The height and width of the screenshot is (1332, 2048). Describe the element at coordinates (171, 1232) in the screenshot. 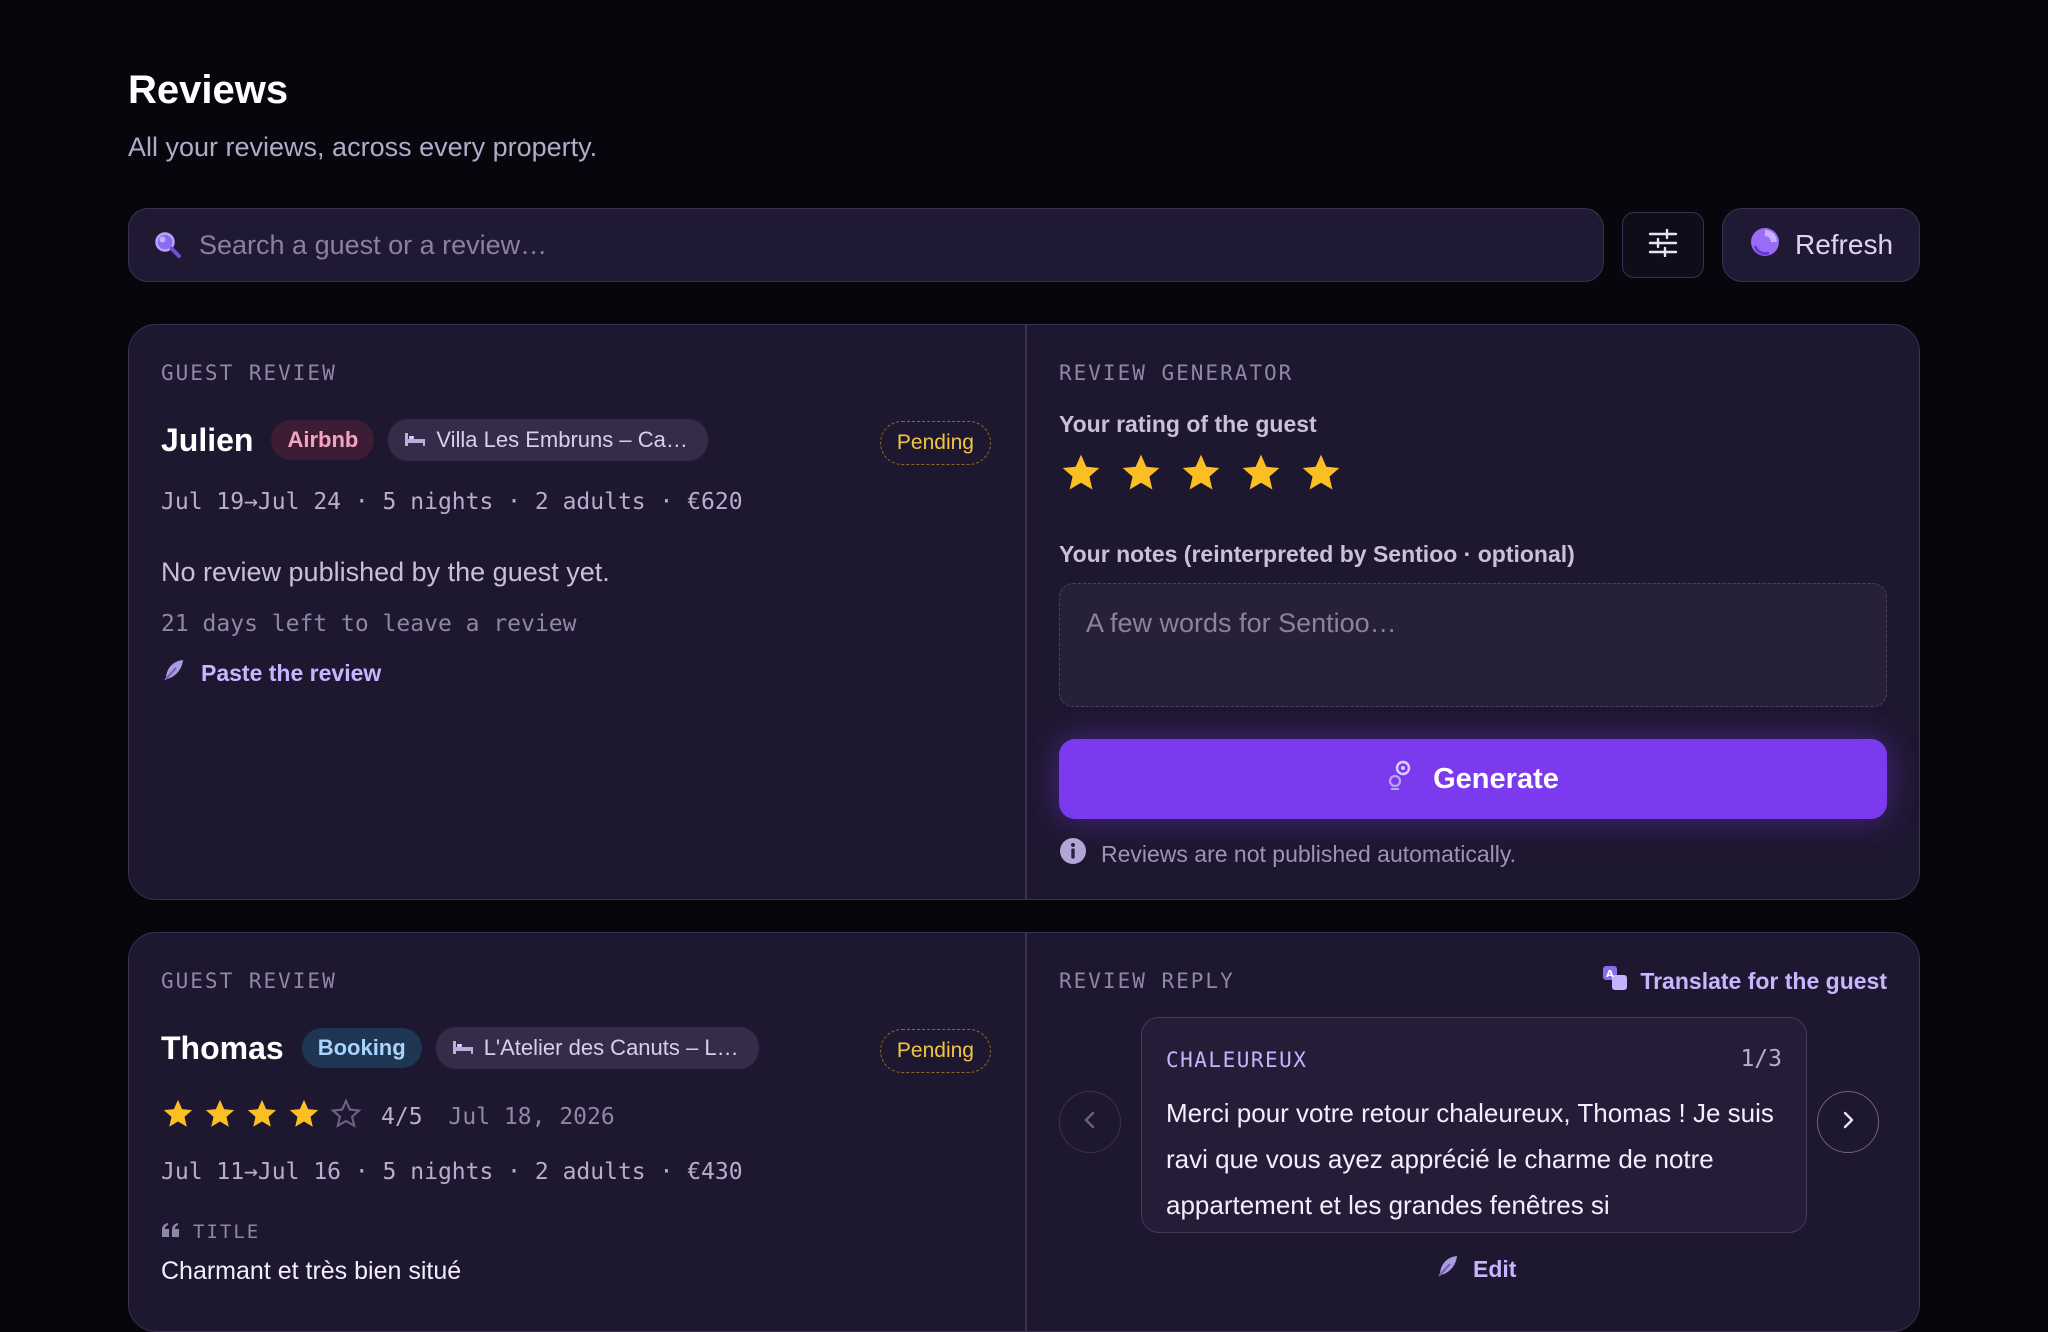

I see `quote-icon` at that location.